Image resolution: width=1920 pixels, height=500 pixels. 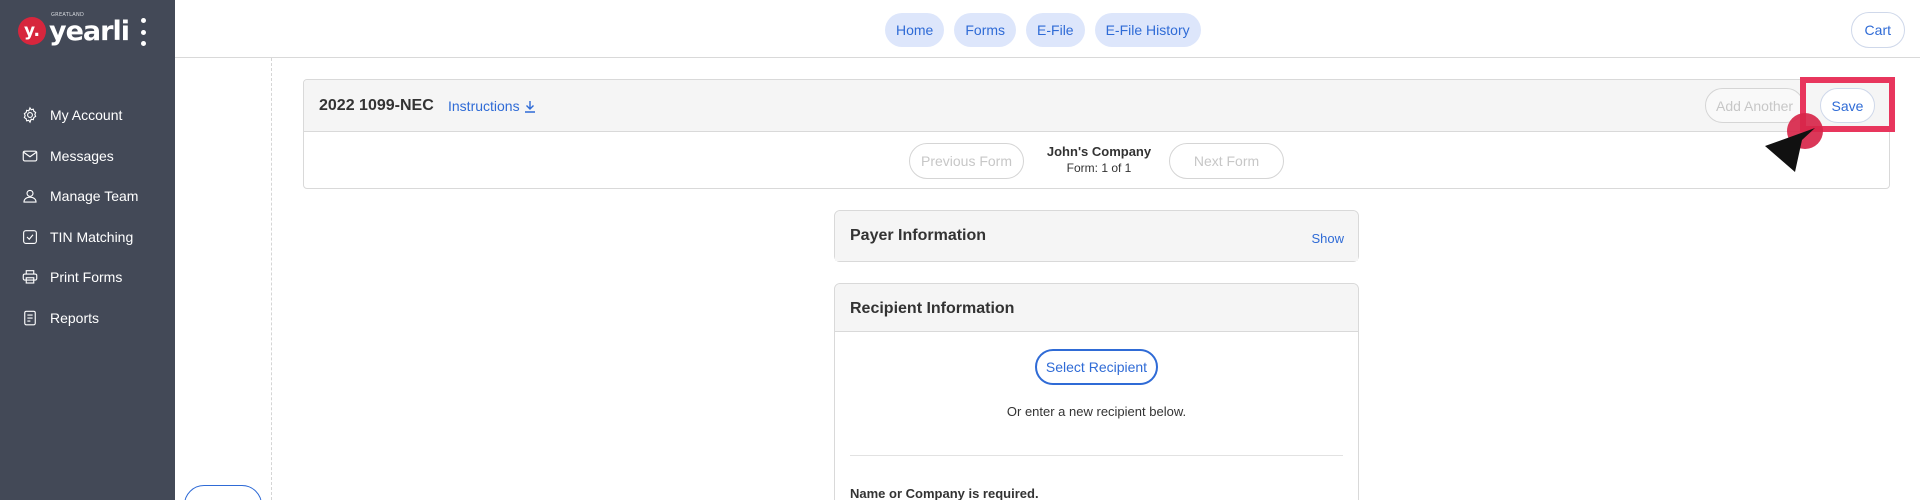 What do you see at coordinates (30, 318) in the screenshot?
I see `document-icon` at bounding box center [30, 318].